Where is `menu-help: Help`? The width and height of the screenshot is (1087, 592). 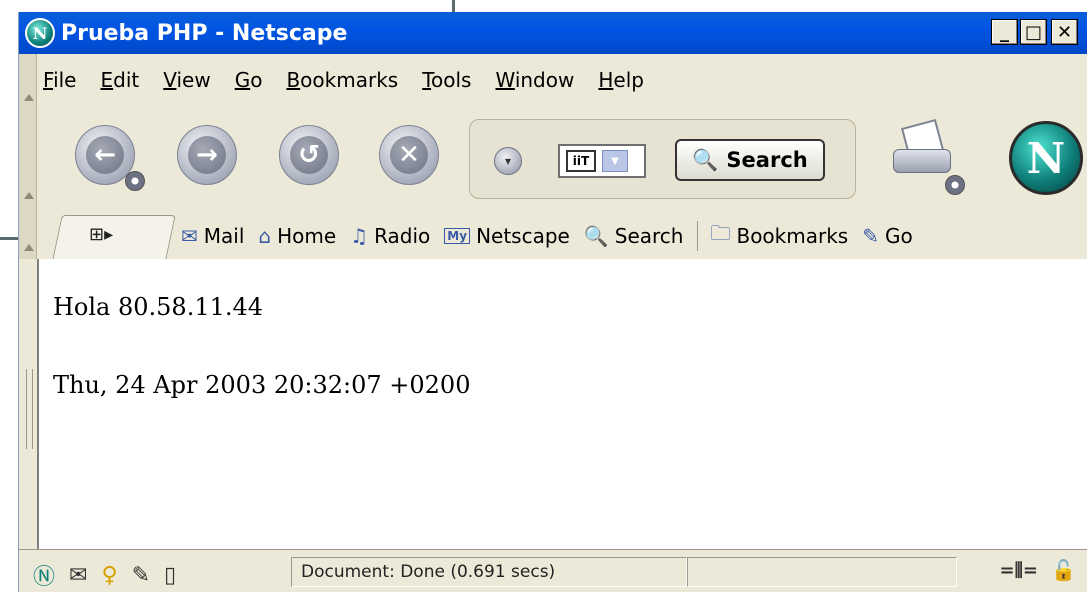 menu-help: Help is located at coordinates (621, 80).